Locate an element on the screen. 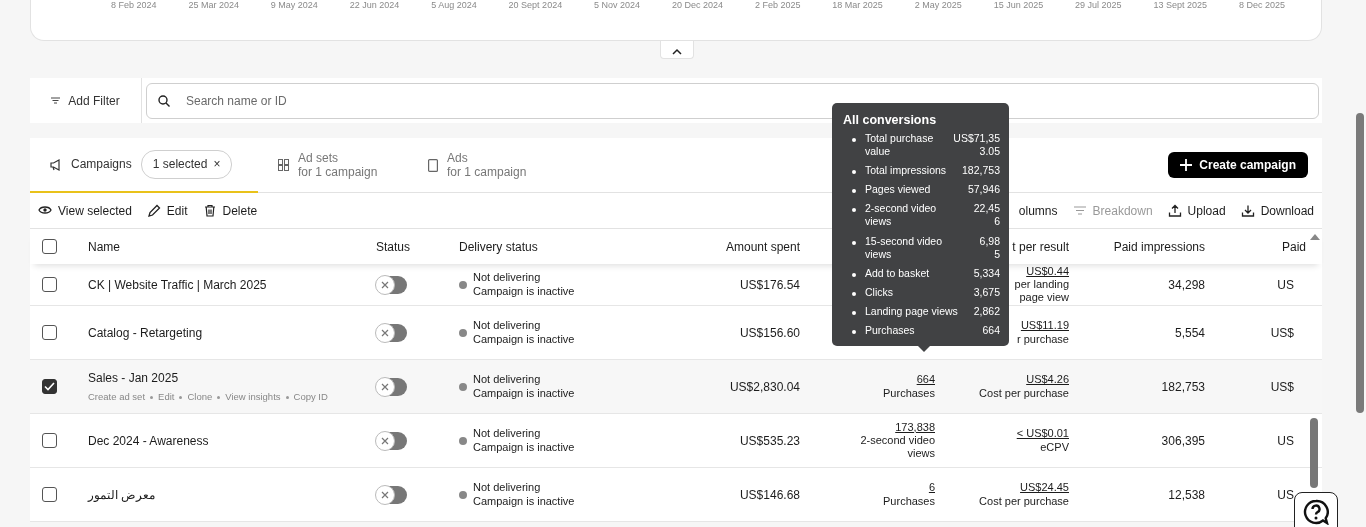 This screenshot has height=527, width=1366. axis-date: 22 Jun 2024 is located at coordinates (374, 5).